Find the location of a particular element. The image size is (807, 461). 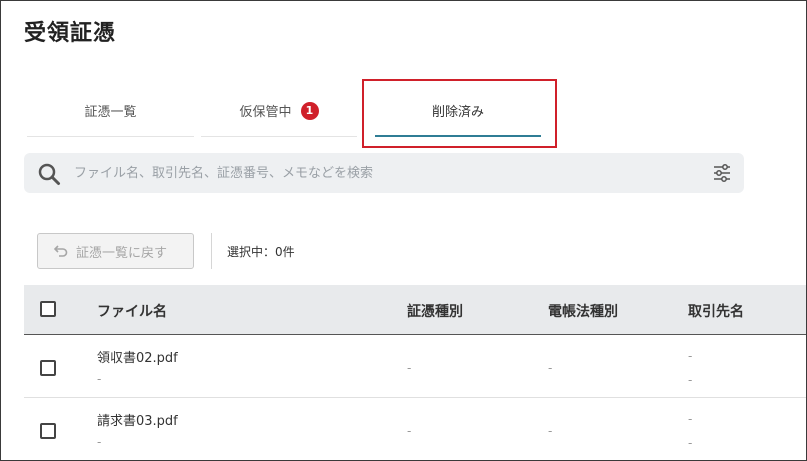

tab-temporary-storage: 仮保管中 1 is located at coordinates (279, 111).